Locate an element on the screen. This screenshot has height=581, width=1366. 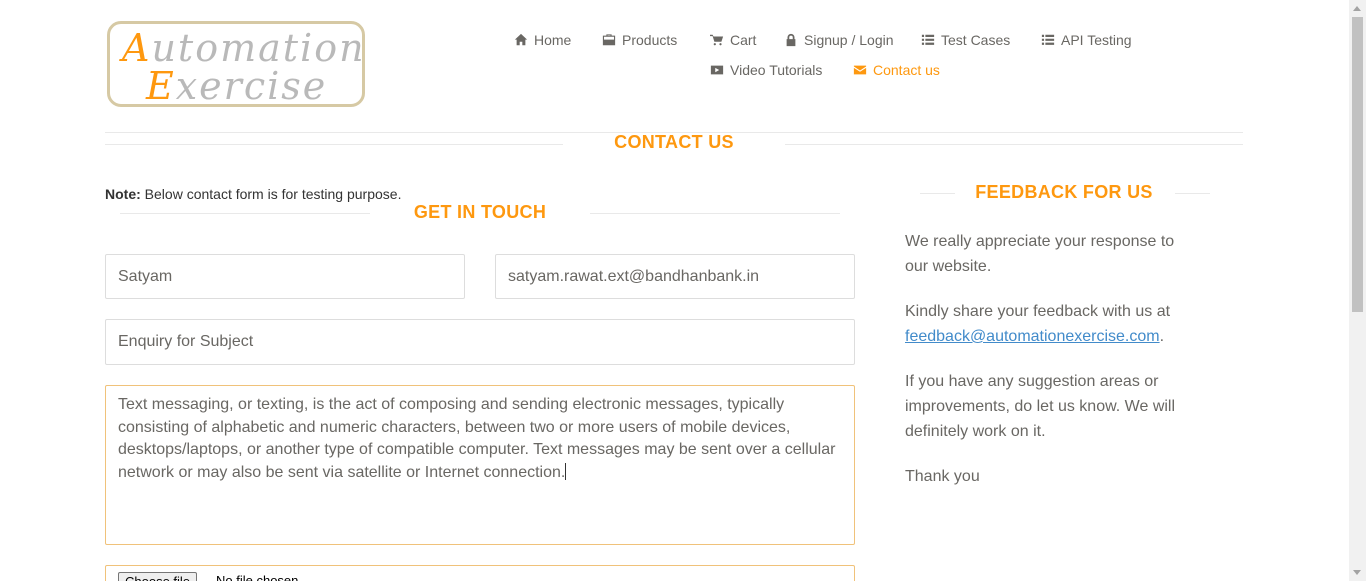
nav-products-label: Products is located at coordinates (650, 40).